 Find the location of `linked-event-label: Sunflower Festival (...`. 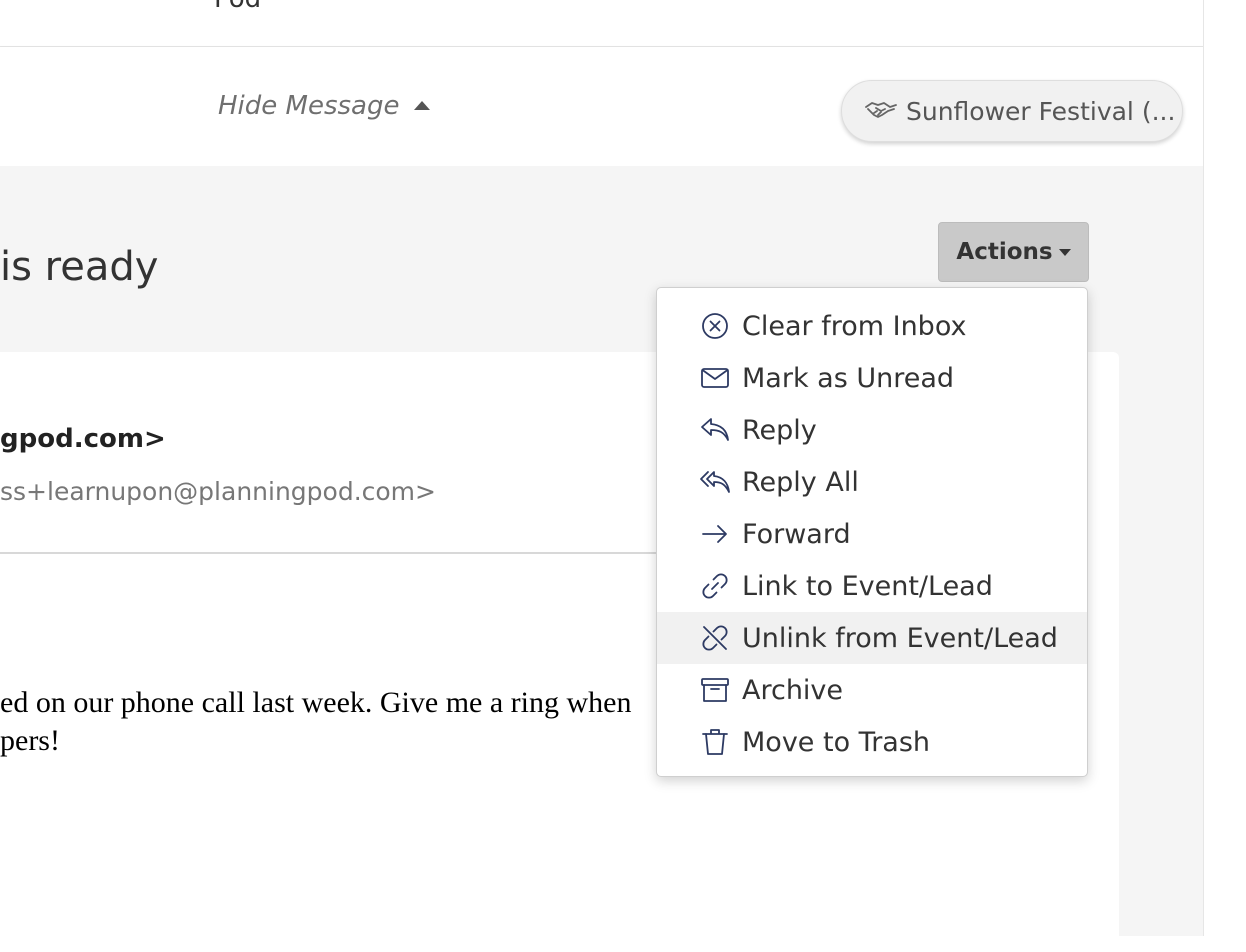

linked-event-label: Sunflower Festival (... is located at coordinates (1041, 111).